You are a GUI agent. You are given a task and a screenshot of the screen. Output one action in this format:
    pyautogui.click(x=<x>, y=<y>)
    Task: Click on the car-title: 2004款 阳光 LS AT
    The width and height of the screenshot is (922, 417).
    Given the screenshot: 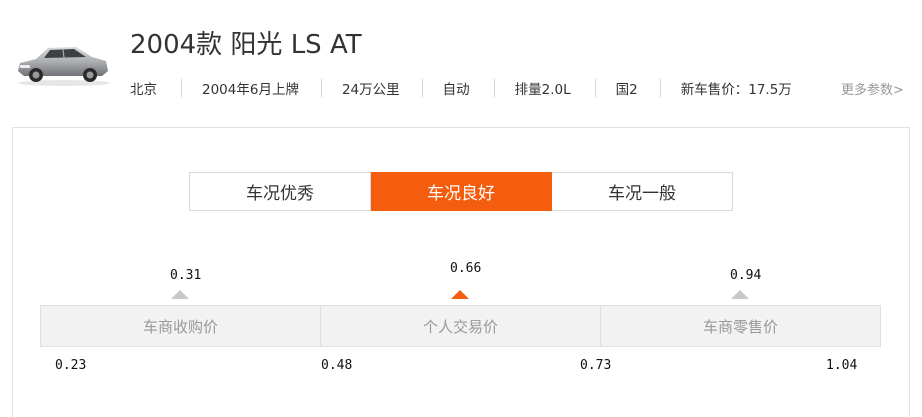 What is the action you would take?
    pyautogui.click(x=246, y=45)
    